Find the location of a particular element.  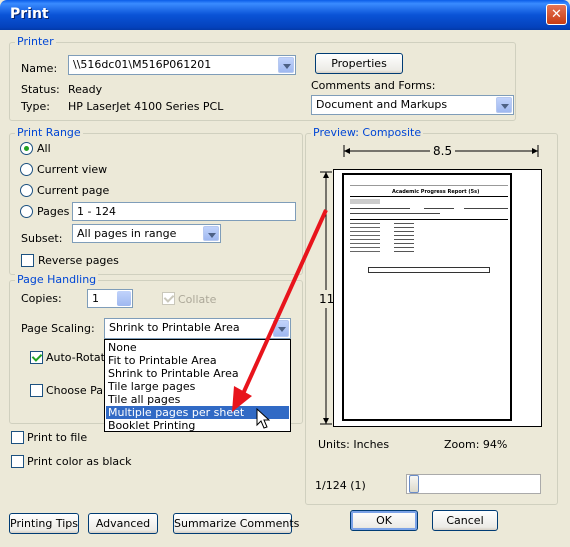

printer-name-value: \\516dc01\M516P061201 is located at coordinates (142, 64).